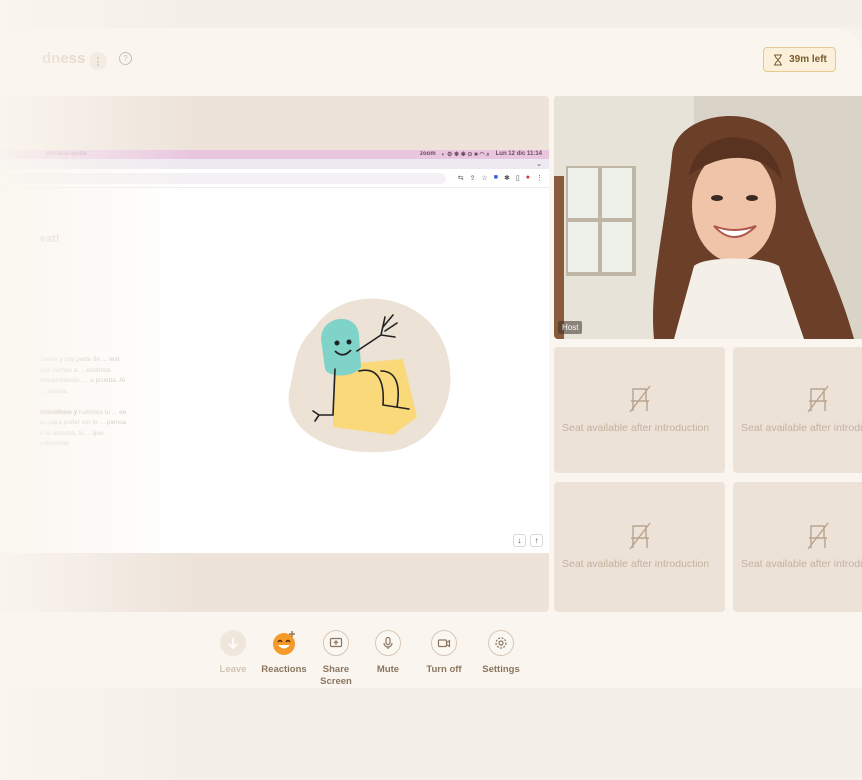  What do you see at coordinates (369, 375) in the screenshot?
I see `waving-character-illustration` at bounding box center [369, 375].